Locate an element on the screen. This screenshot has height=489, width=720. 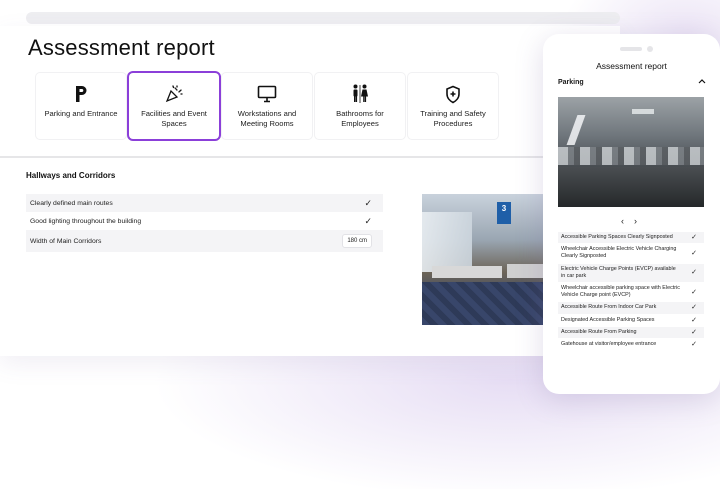
restroom-icon is located at coordinates (360, 94).